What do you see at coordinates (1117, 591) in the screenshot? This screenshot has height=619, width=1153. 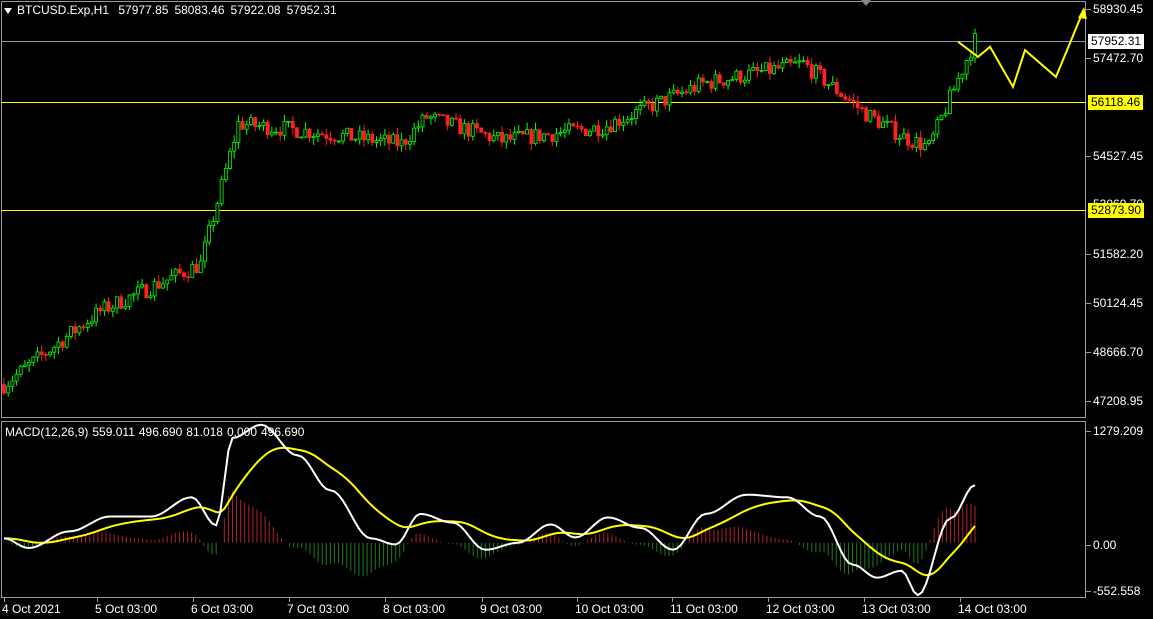 I see `macd-axis-label: -552.558` at bounding box center [1117, 591].